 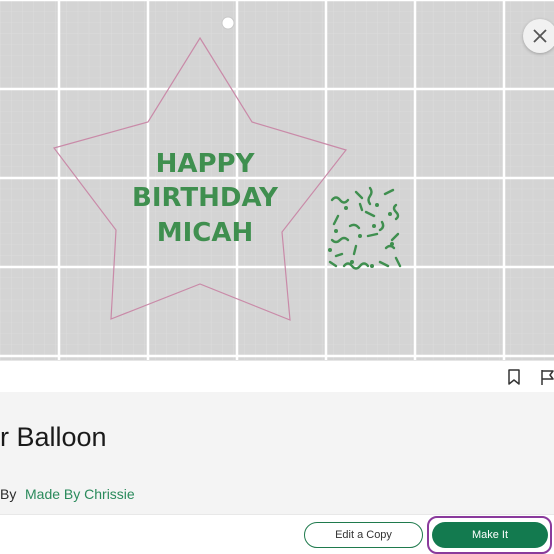 I want to click on design-text-line-3: MICAH, so click(x=205, y=233).